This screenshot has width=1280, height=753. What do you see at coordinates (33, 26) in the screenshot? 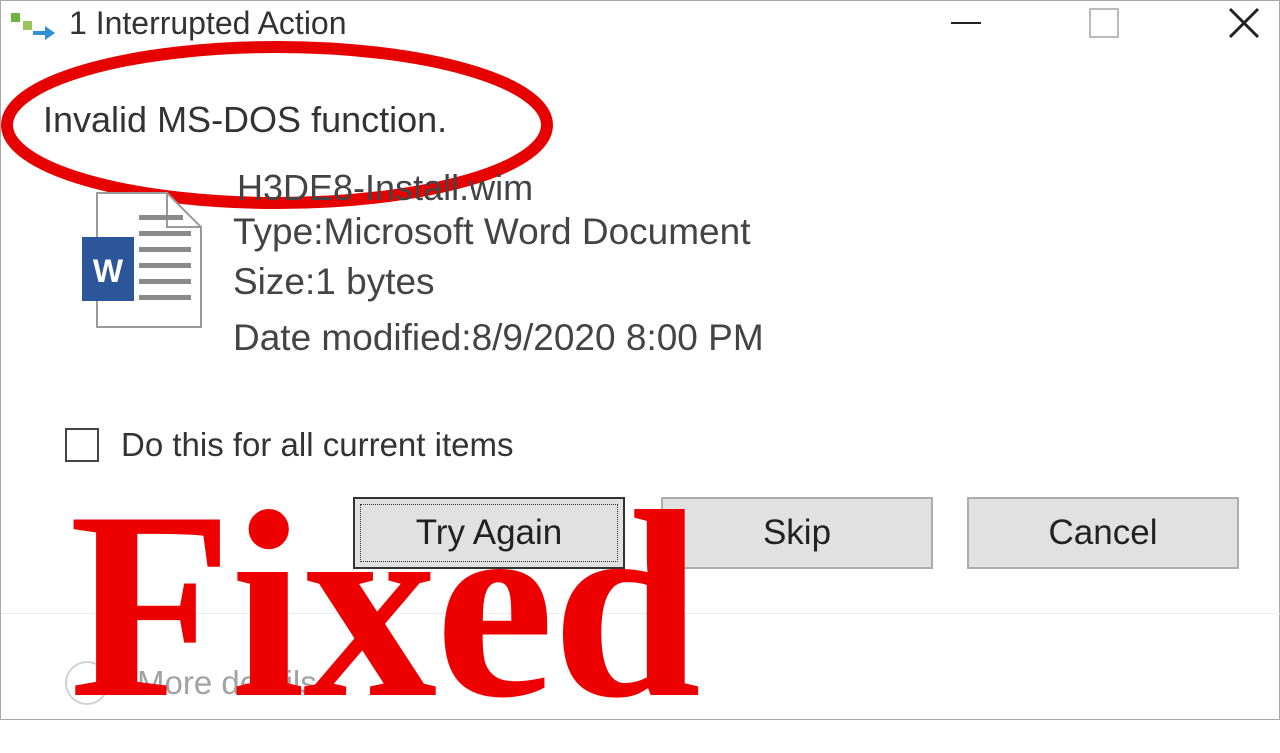
I see `file-transfer-icon` at bounding box center [33, 26].